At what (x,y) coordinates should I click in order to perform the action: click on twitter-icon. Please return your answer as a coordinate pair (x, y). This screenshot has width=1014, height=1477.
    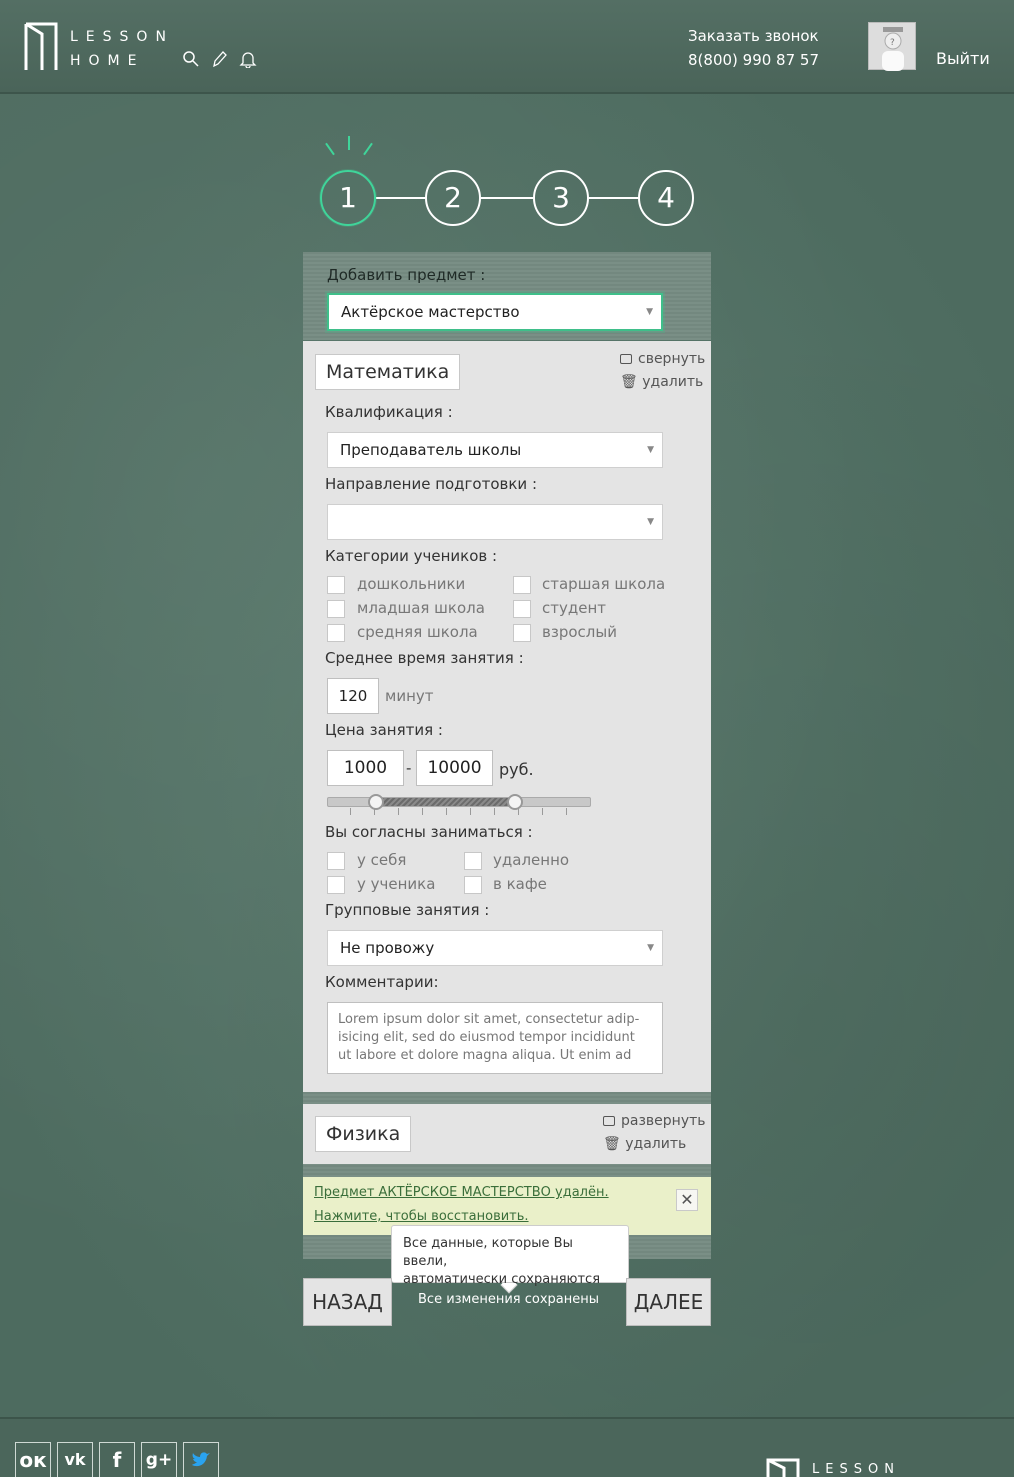
    Looking at the image, I should click on (201, 1459).